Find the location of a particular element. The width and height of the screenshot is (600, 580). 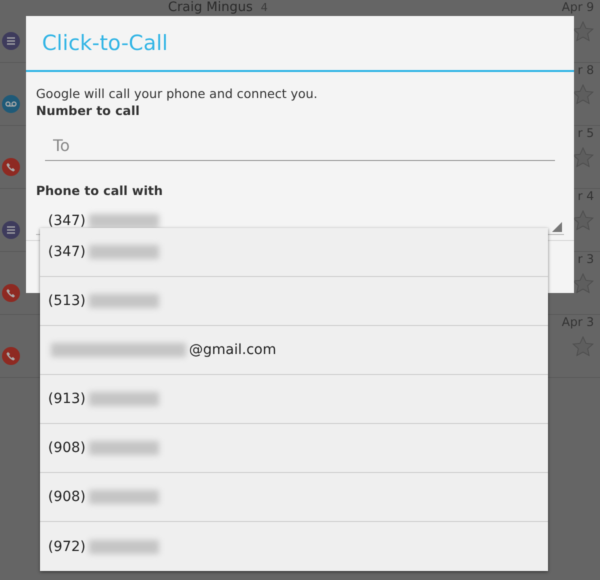

field-label: Phone to call with is located at coordinates (100, 190).